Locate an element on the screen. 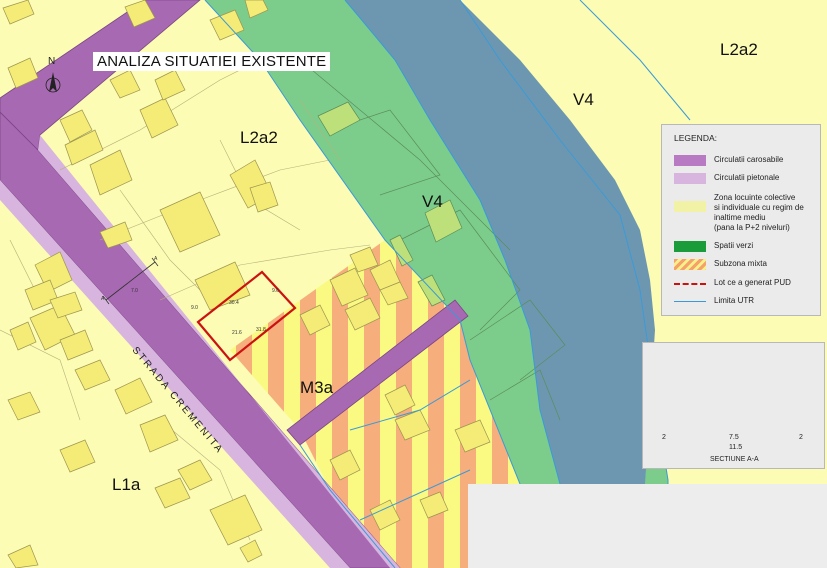 The width and height of the screenshot is (827, 568). section-marker-a-right: A is located at coordinates (156, 259).